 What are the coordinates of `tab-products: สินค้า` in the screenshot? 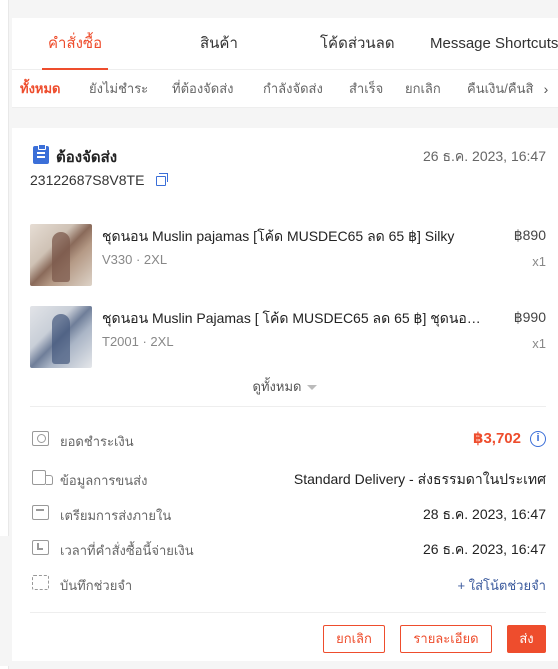 It's located at (219, 44).